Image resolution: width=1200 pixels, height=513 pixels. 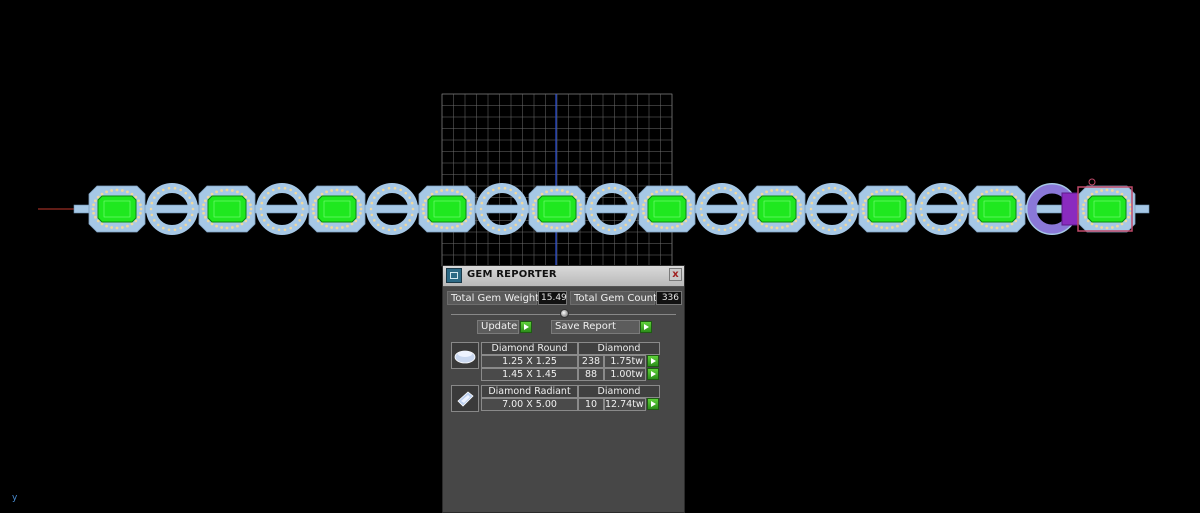 What do you see at coordinates (619, 348) in the screenshot?
I see `gem-material: Diamond` at bounding box center [619, 348].